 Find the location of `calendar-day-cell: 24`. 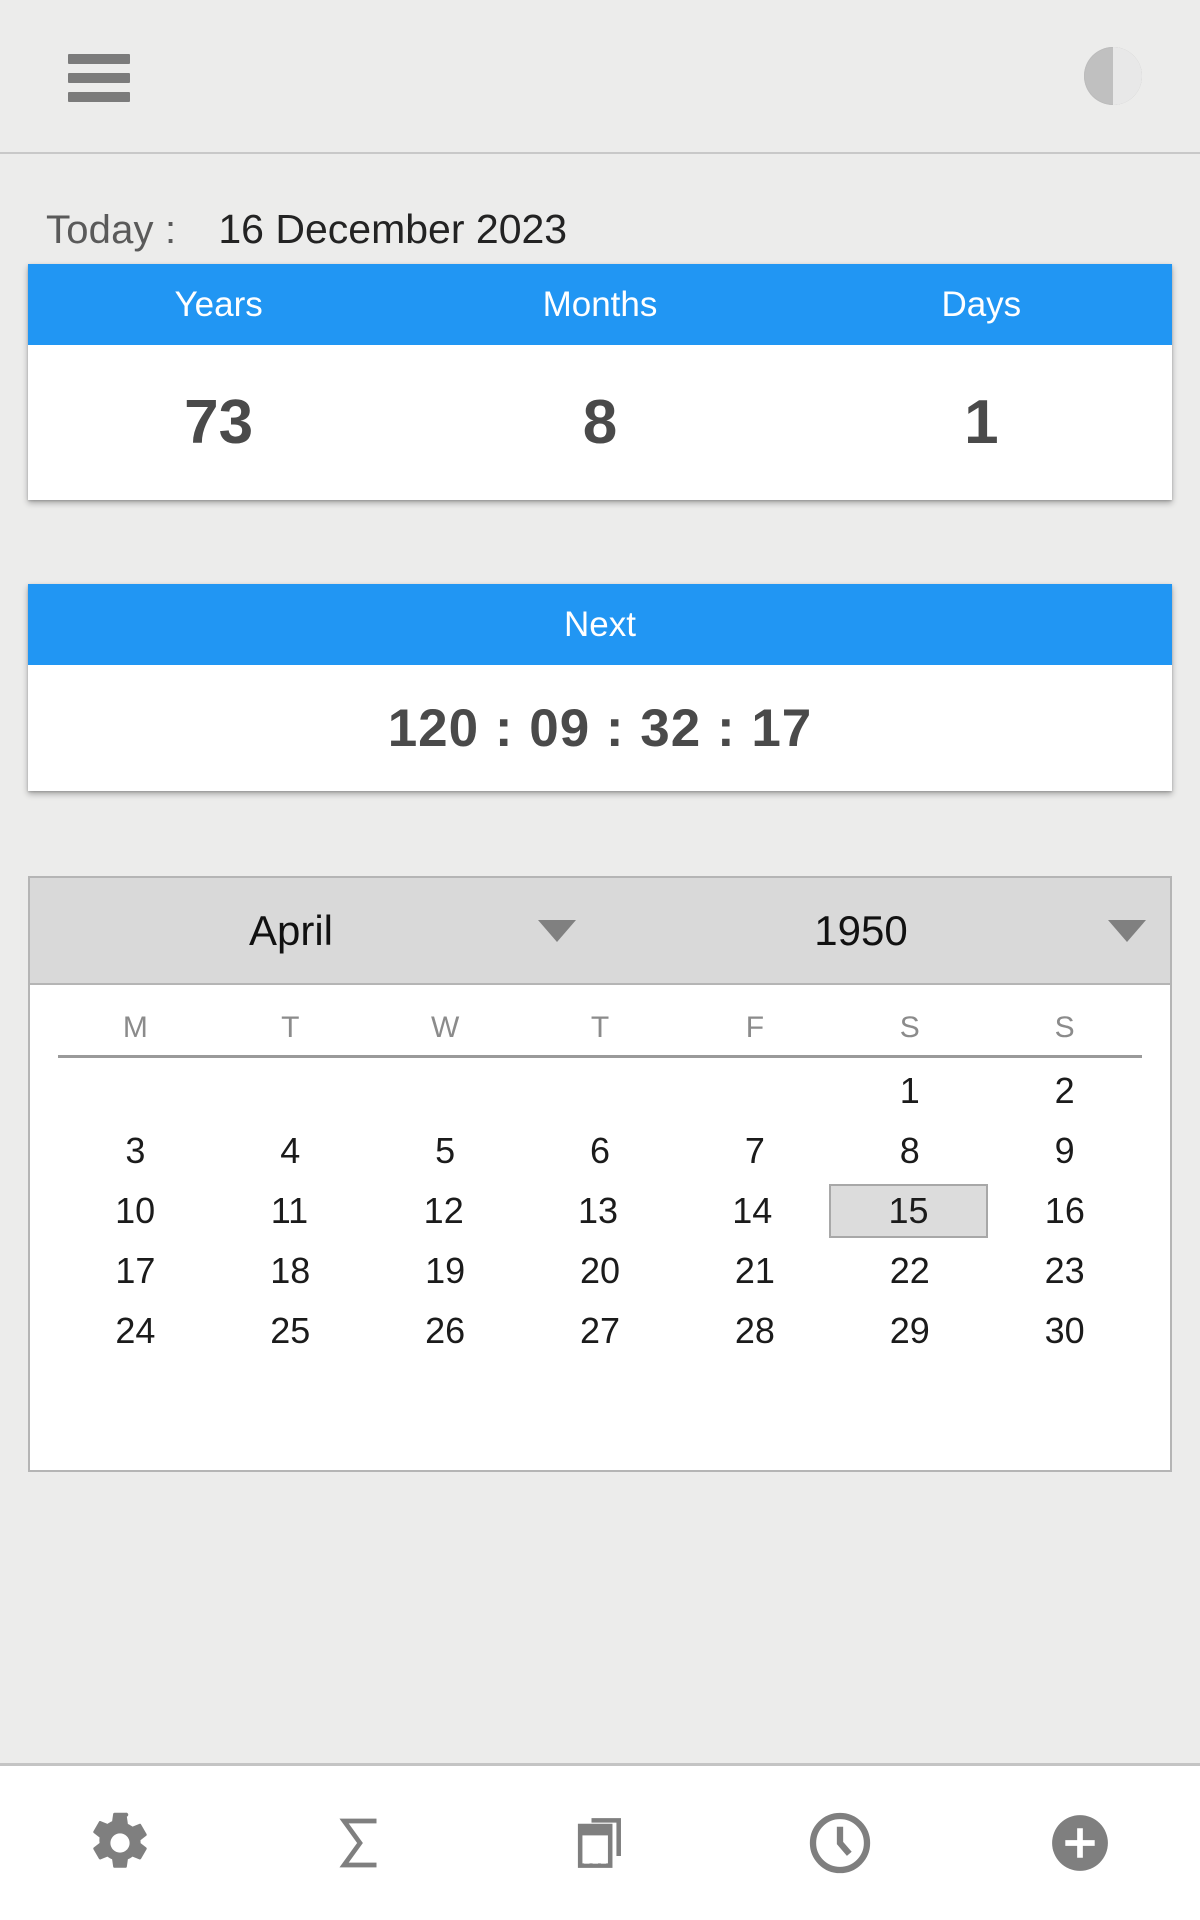

calendar-day-cell: 24 is located at coordinates (135, 1331).